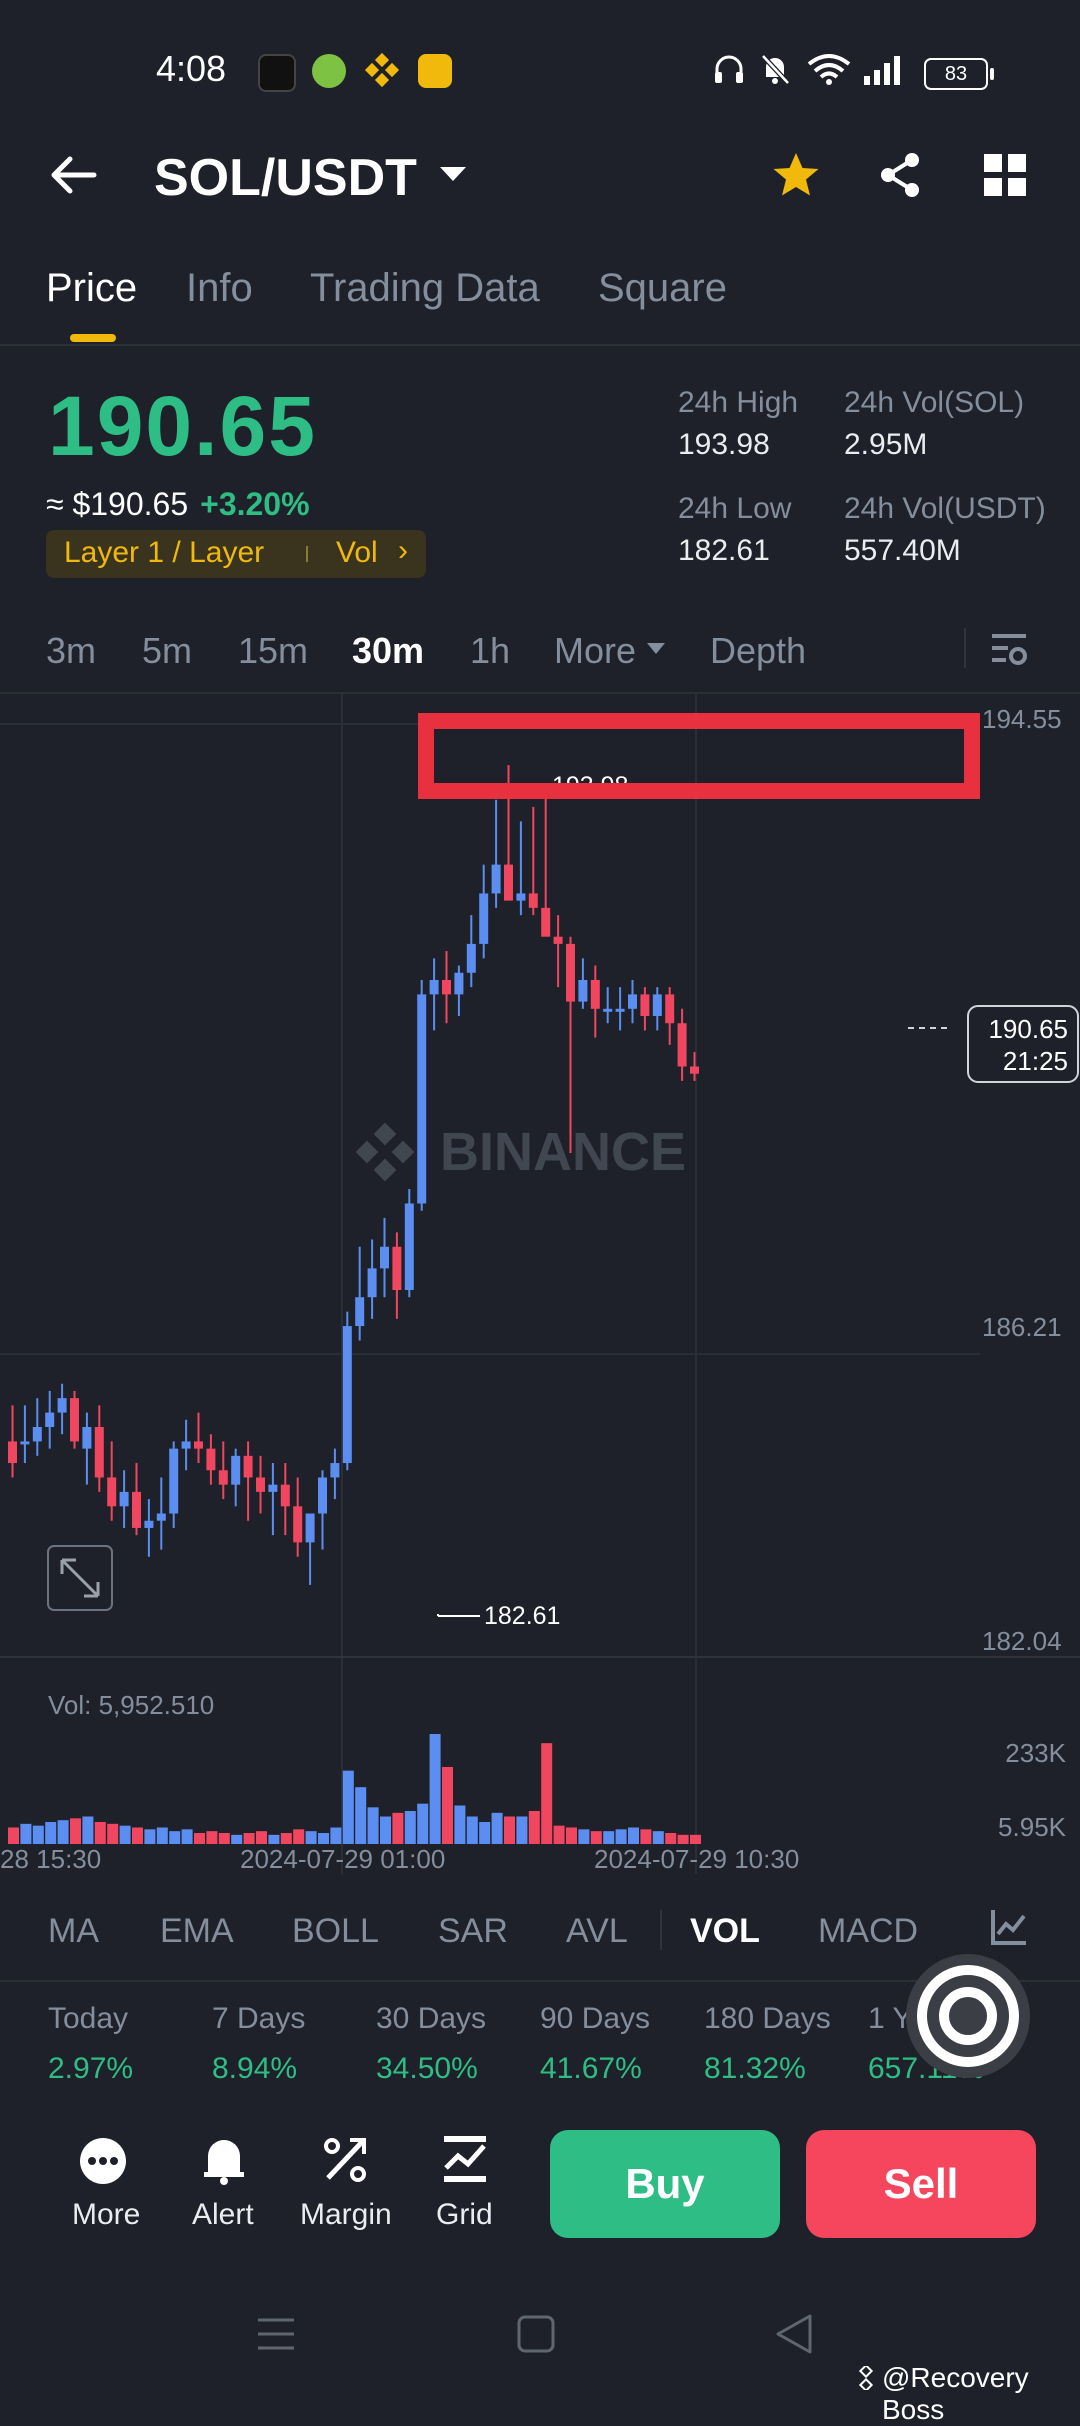 Image resolution: width=1080 pixels, height=2426 pixels. I want to click on indicator-sar: SAR, so click(473, 1931).